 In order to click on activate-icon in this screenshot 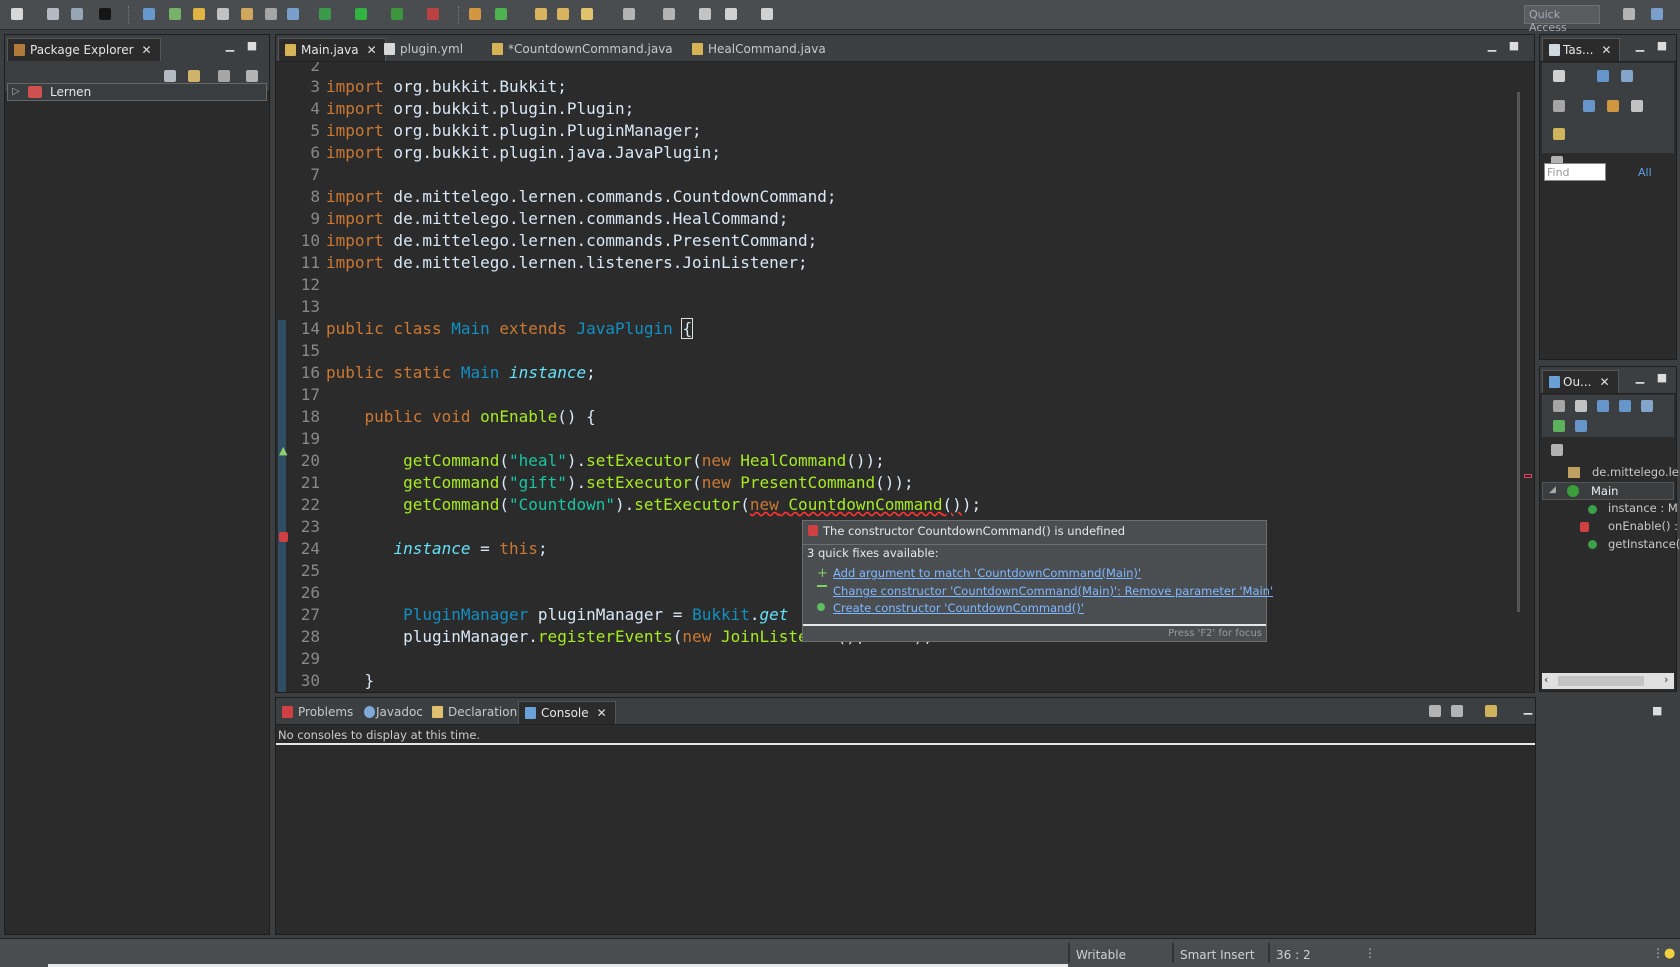, I will do `click(1559, 134)`.